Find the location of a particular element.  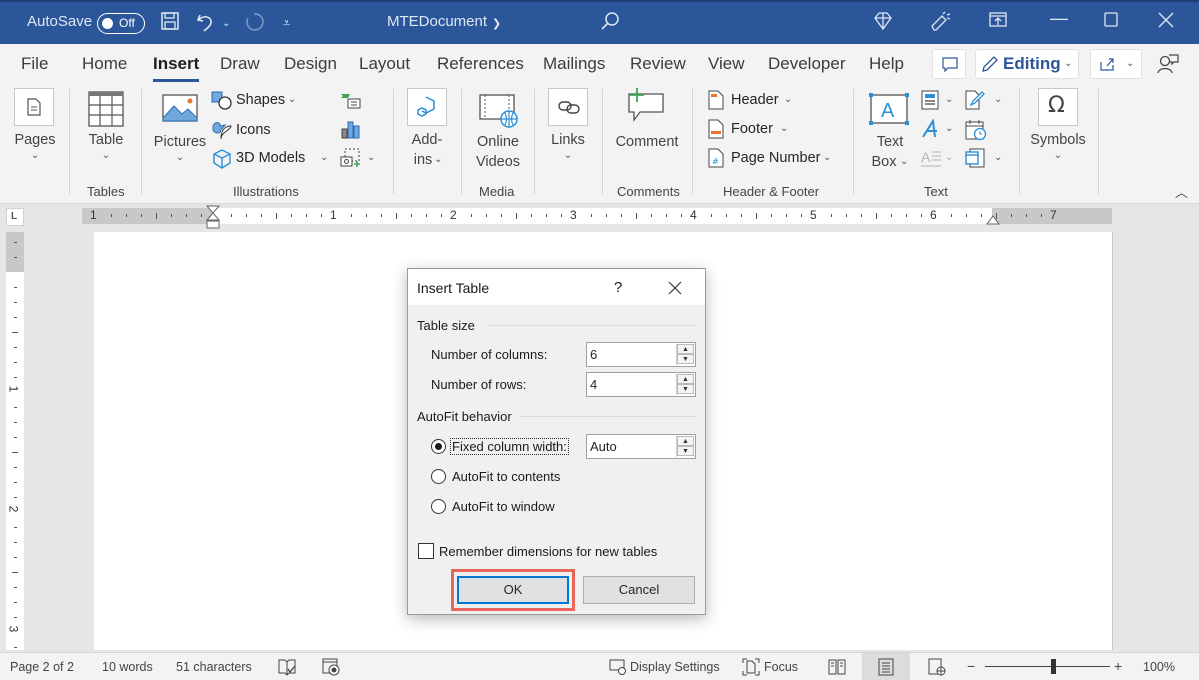

tab-mailings: Mailings is located at coordinates (574, 64).